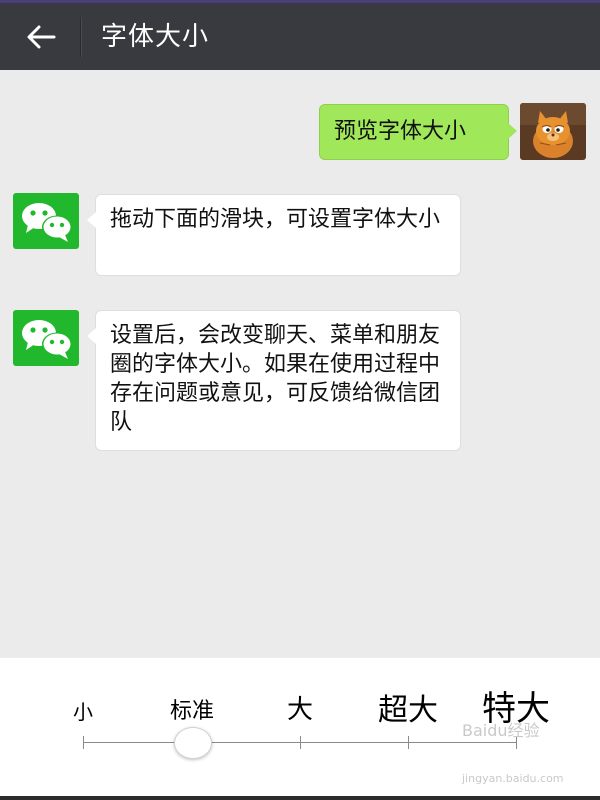 This screenshot has height=800, width=600. Describe the element at coordinates (155, 37) in the screenshot. I see `page-title: 字体大小` at that location.